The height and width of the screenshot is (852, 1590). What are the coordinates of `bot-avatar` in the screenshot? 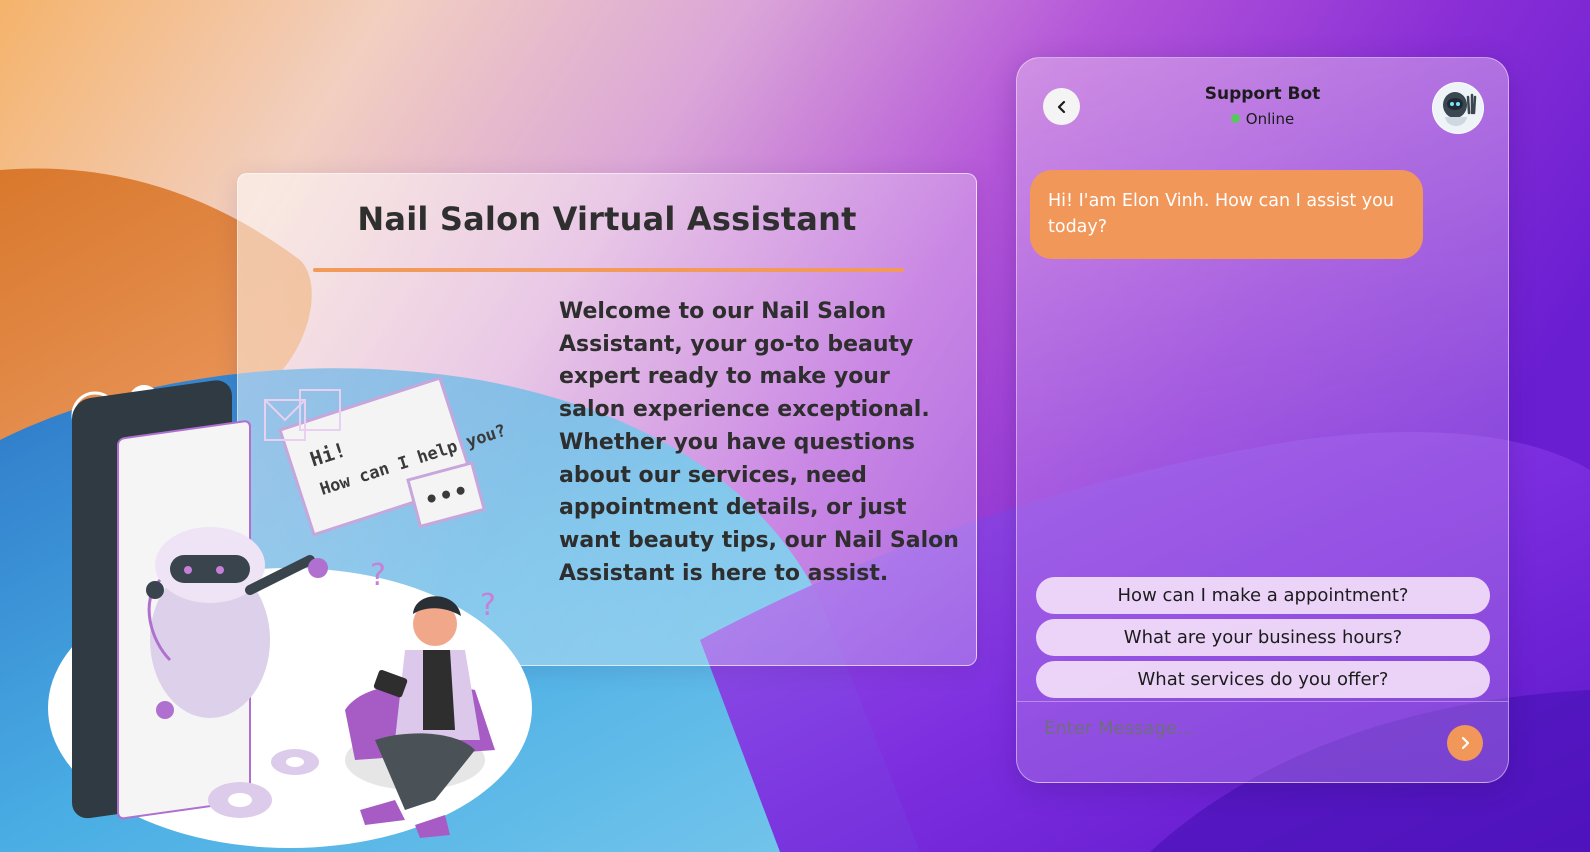 It's located at (1458, 108).